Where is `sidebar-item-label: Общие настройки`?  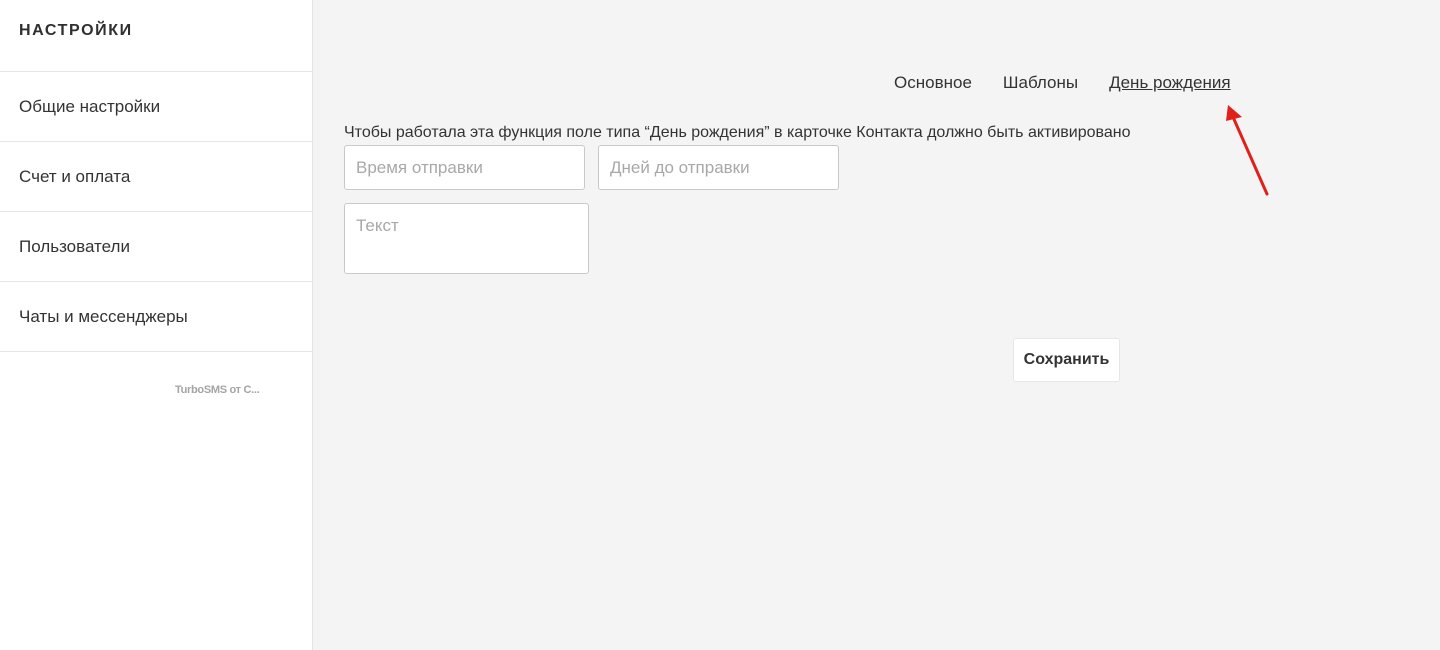
sidebar-item-label: Общие настройки is located at coordinates (90, 106).